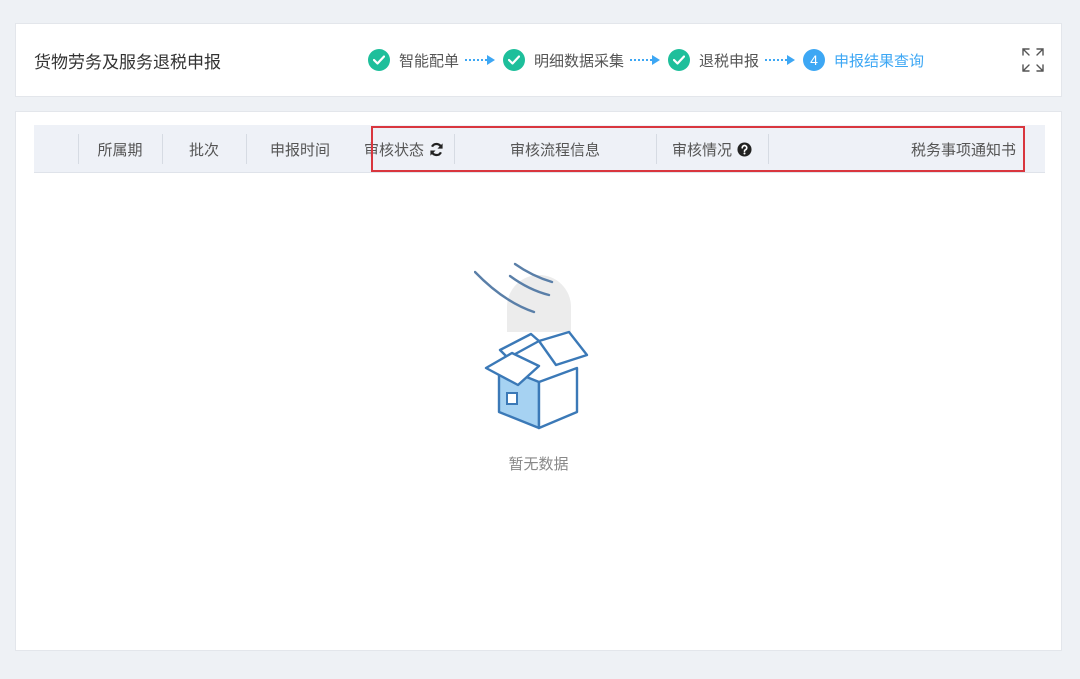 The width and height of the screenshot is (1080, 679). Describe the element at coordinates (744, 149) in the screenshot. I see `help-circle-icon` at that location.